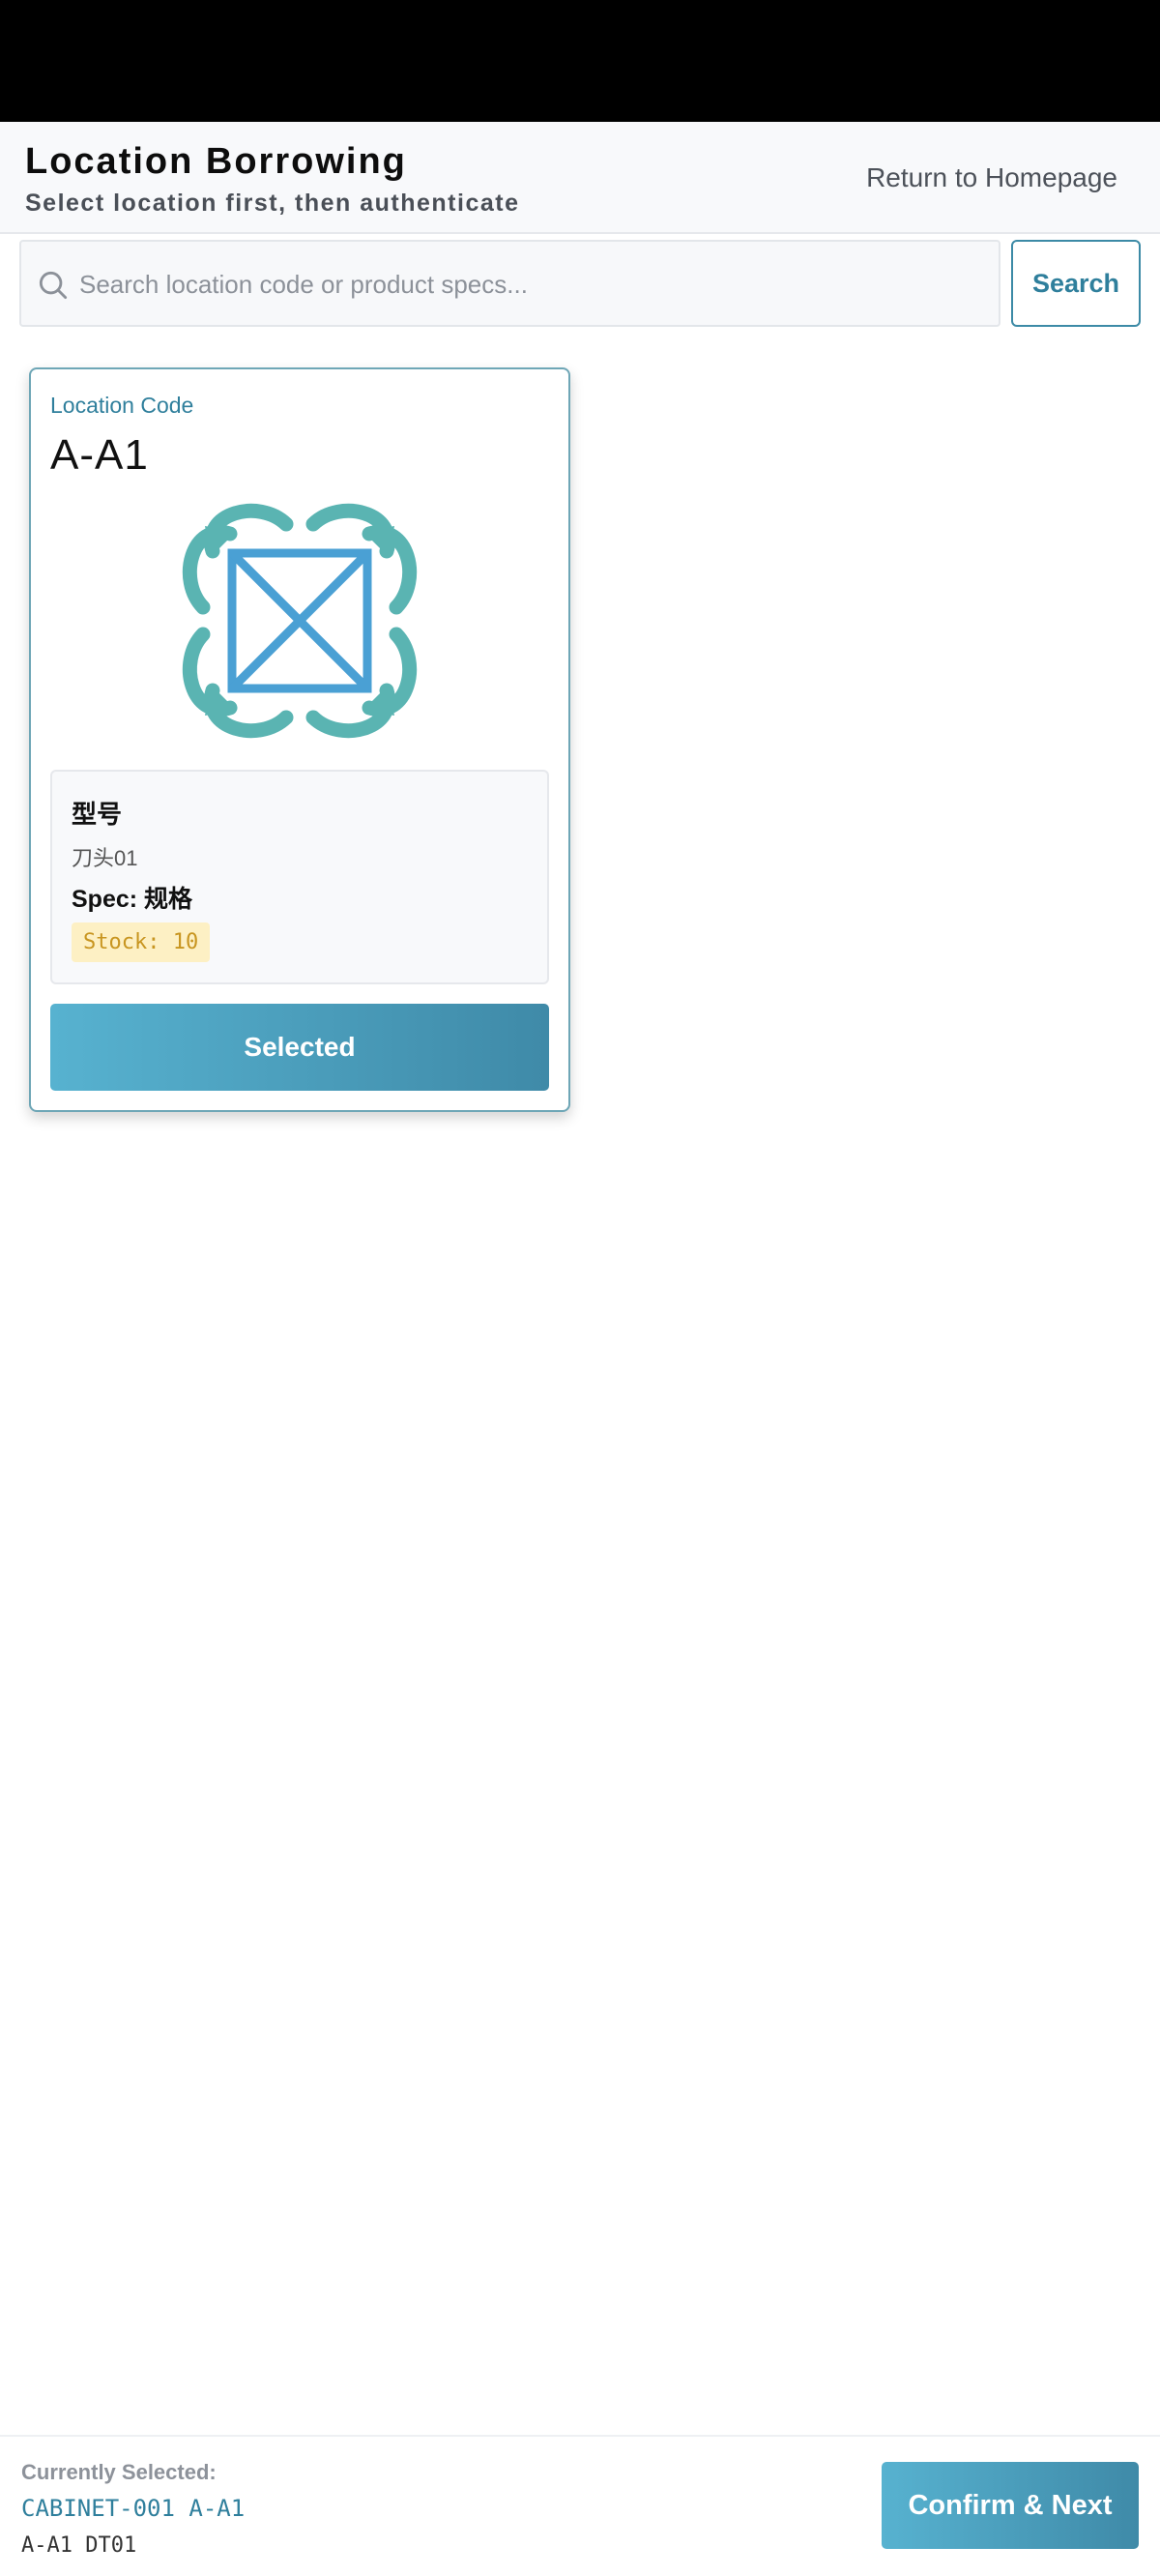 This screenshot has height=2576, width=1160. What do you see at coordinates (100, 455) in the screenshot?
I see `location-code: A-A1` at bounding box center [100, 455].